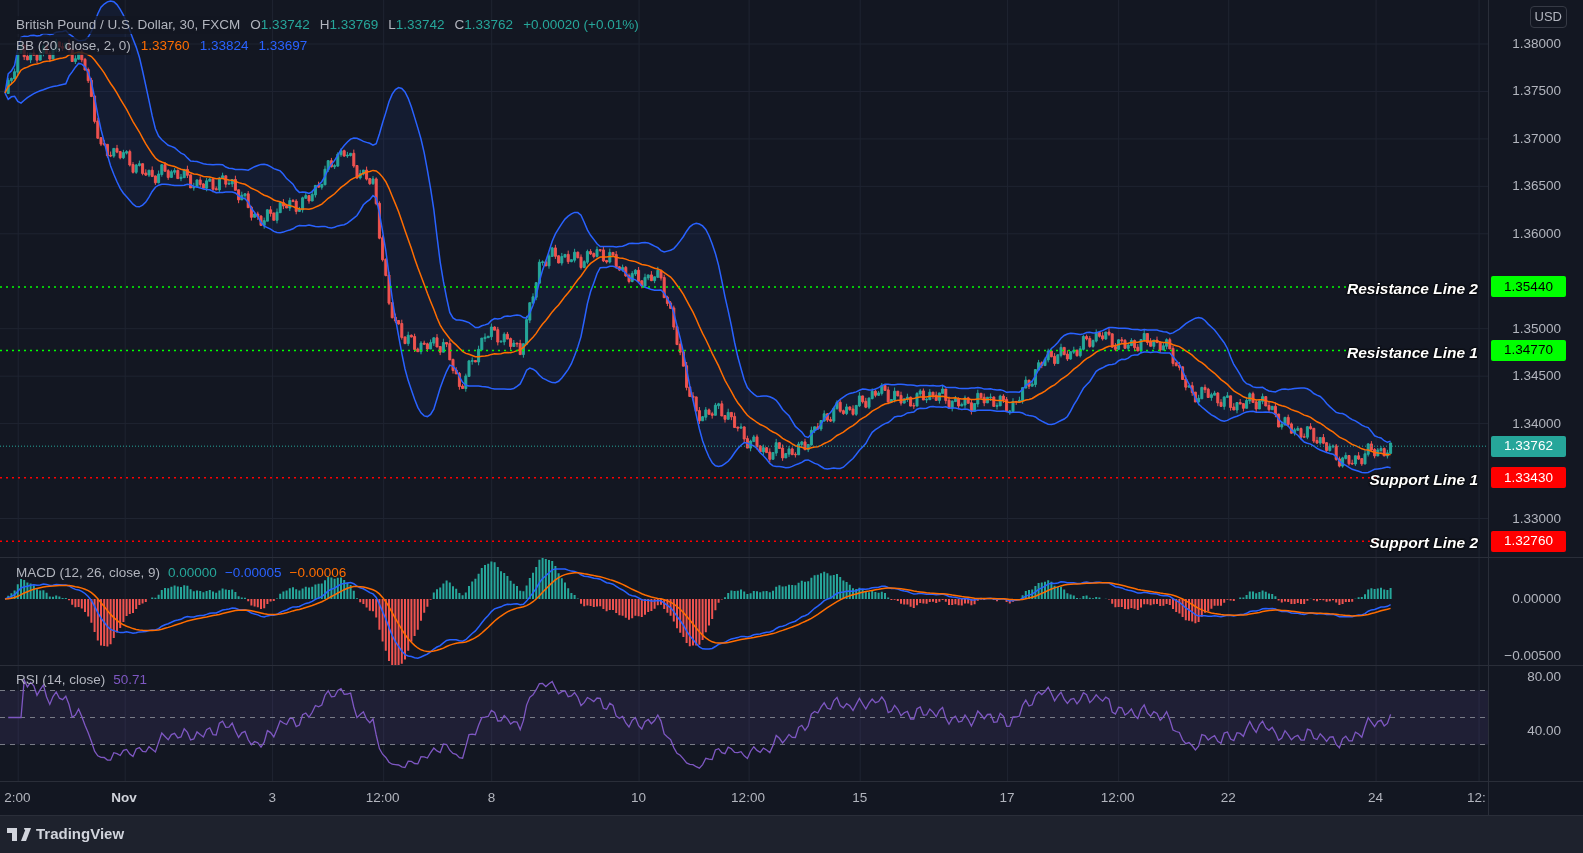 The image size is (1583, 853). What do you see at coordinates (349, 25) in the screenshot?
I see `ohlc-value: H1.33769` at bounding box center [349, 25].